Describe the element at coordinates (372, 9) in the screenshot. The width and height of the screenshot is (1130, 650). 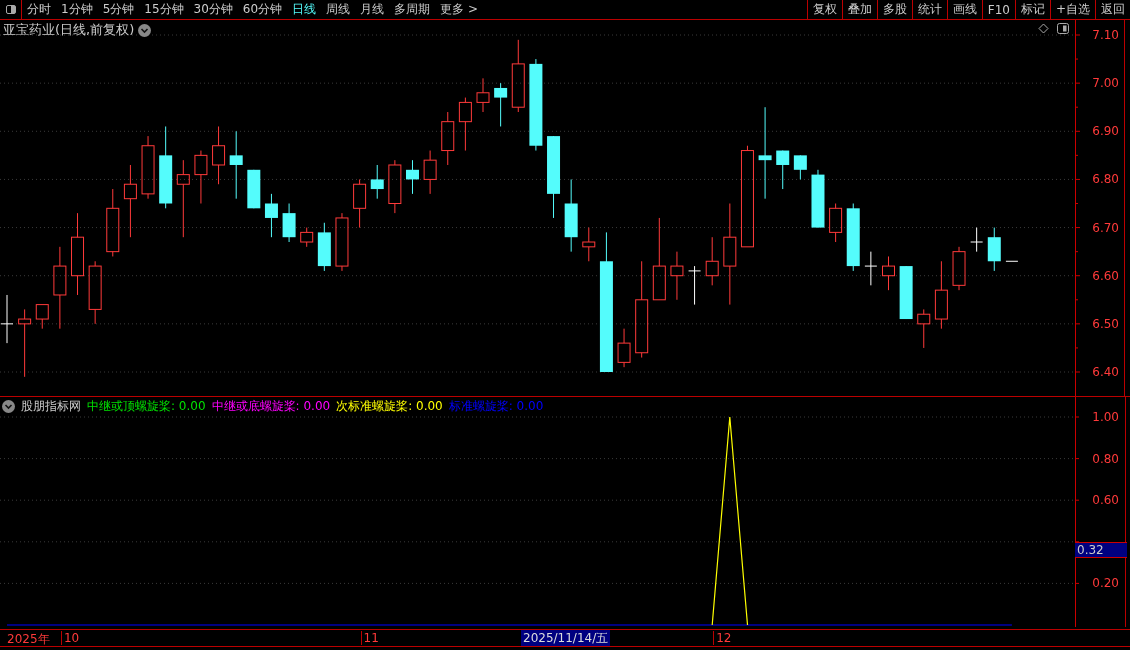
I see `period-tab: 月线` at that location.